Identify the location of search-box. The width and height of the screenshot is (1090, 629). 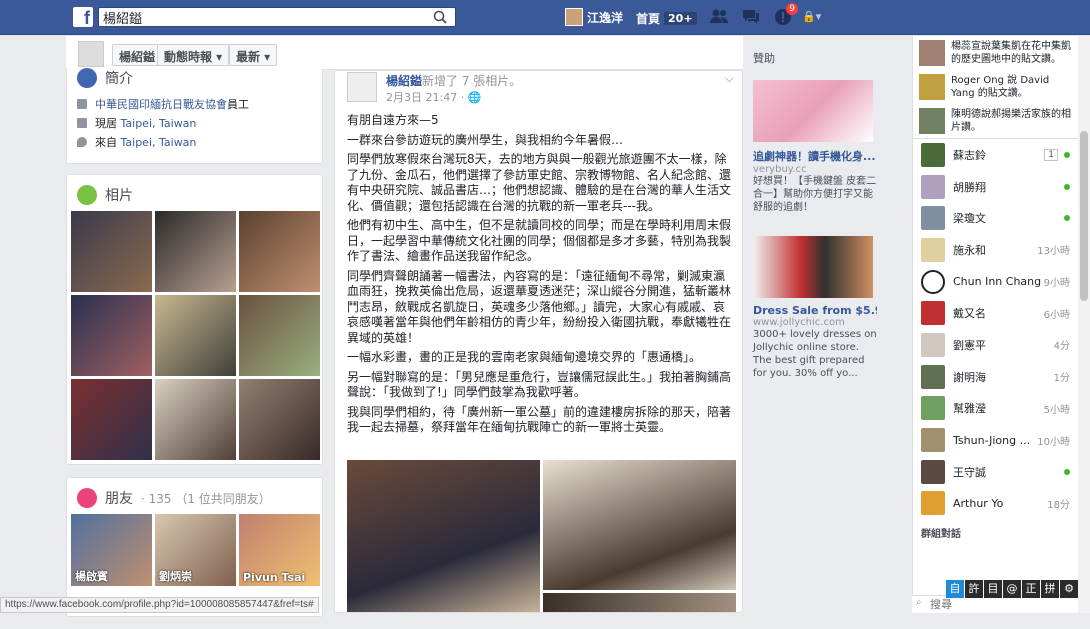
(277, 17).